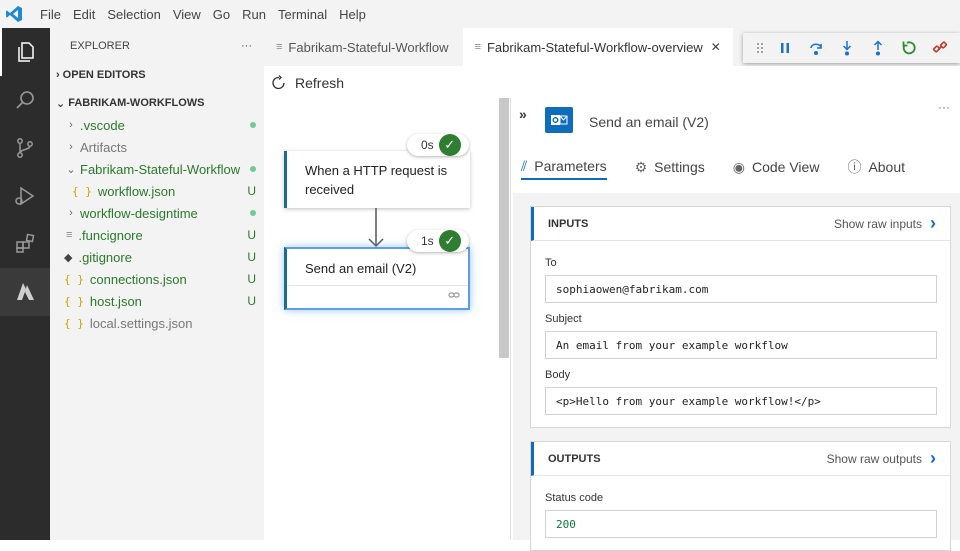  I want to click on body-value: <p>Hello from your example workflow!</p>, so click(741, 401).